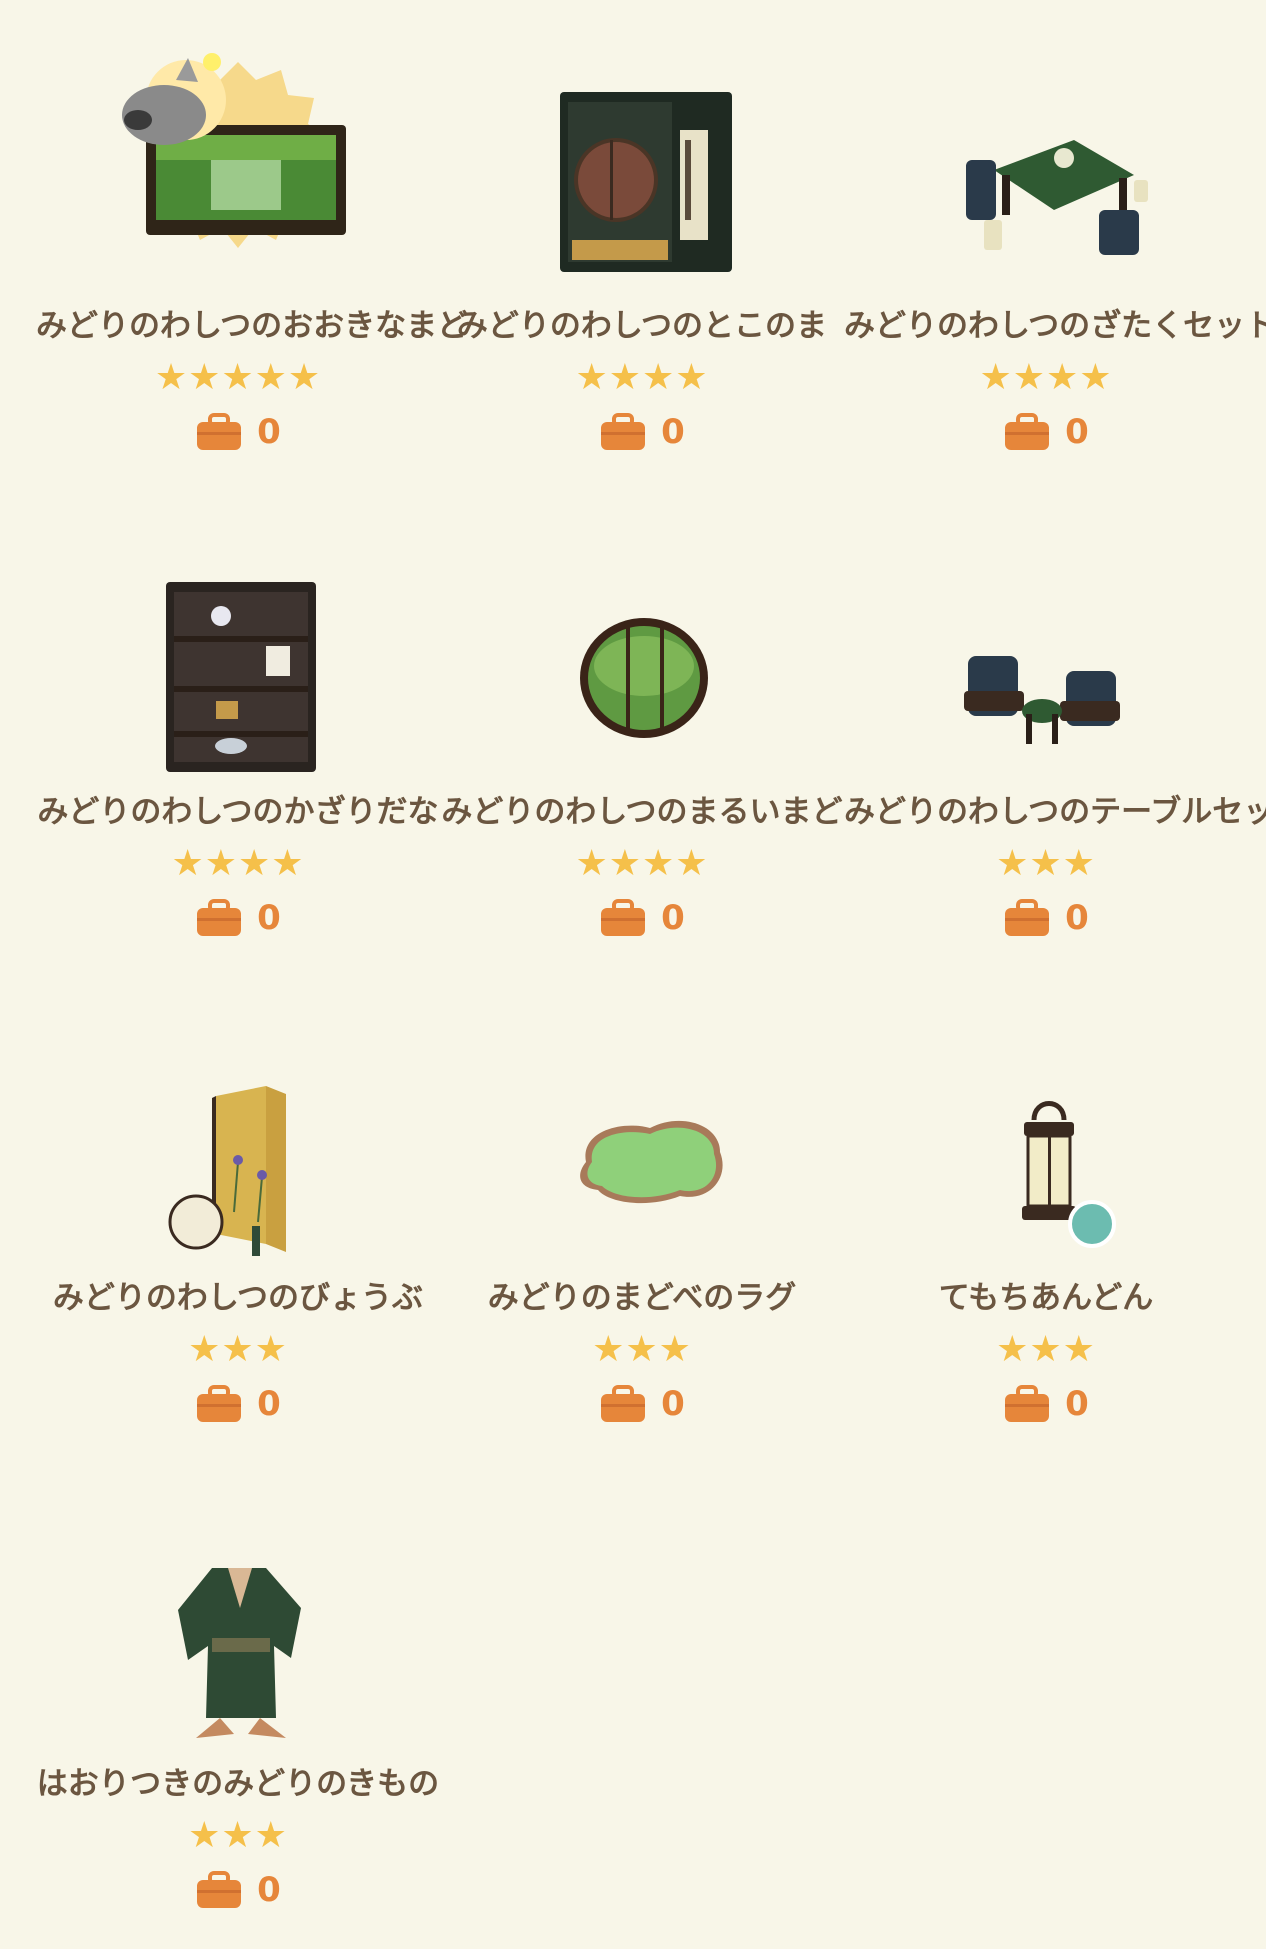 The image size is (1266, 1949). What do you see at coordinates (642, 1207) in the screenshot?
I see `item-card: みどりのまどべのラグ ★★★ 0` at bounding box center [642, 1207].